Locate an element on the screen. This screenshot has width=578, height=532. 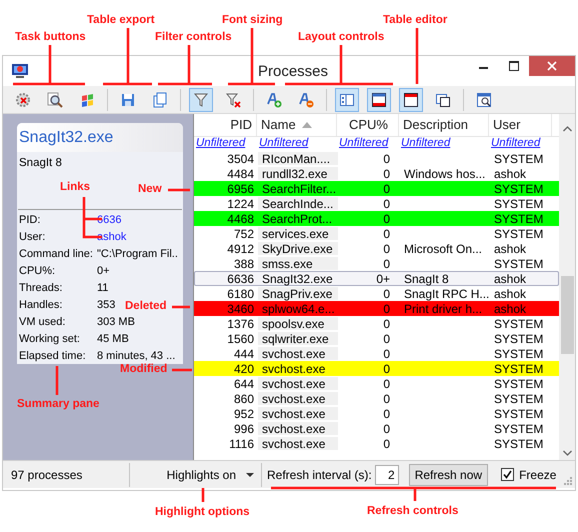
column-header: PID is located at coordinates (225, 125).